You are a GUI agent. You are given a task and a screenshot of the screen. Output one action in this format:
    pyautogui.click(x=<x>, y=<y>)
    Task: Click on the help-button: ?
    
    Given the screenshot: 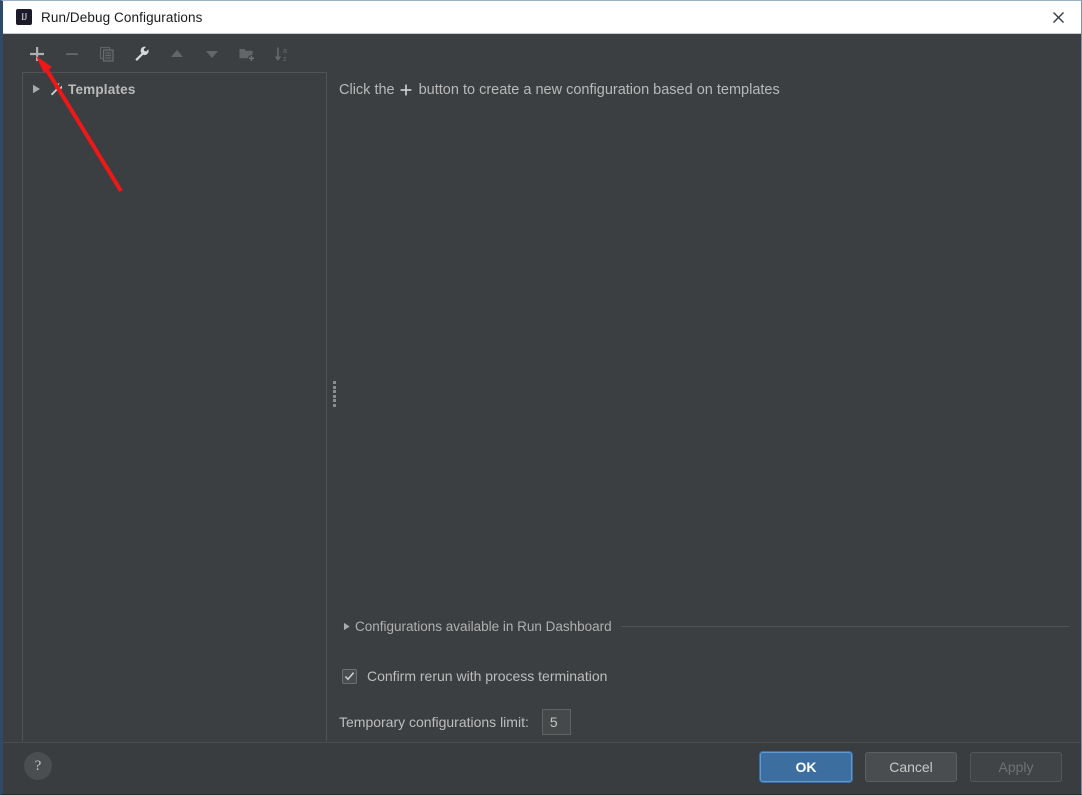 What is the action you would take?
    pyautogui.click(x=38, y=766)
    